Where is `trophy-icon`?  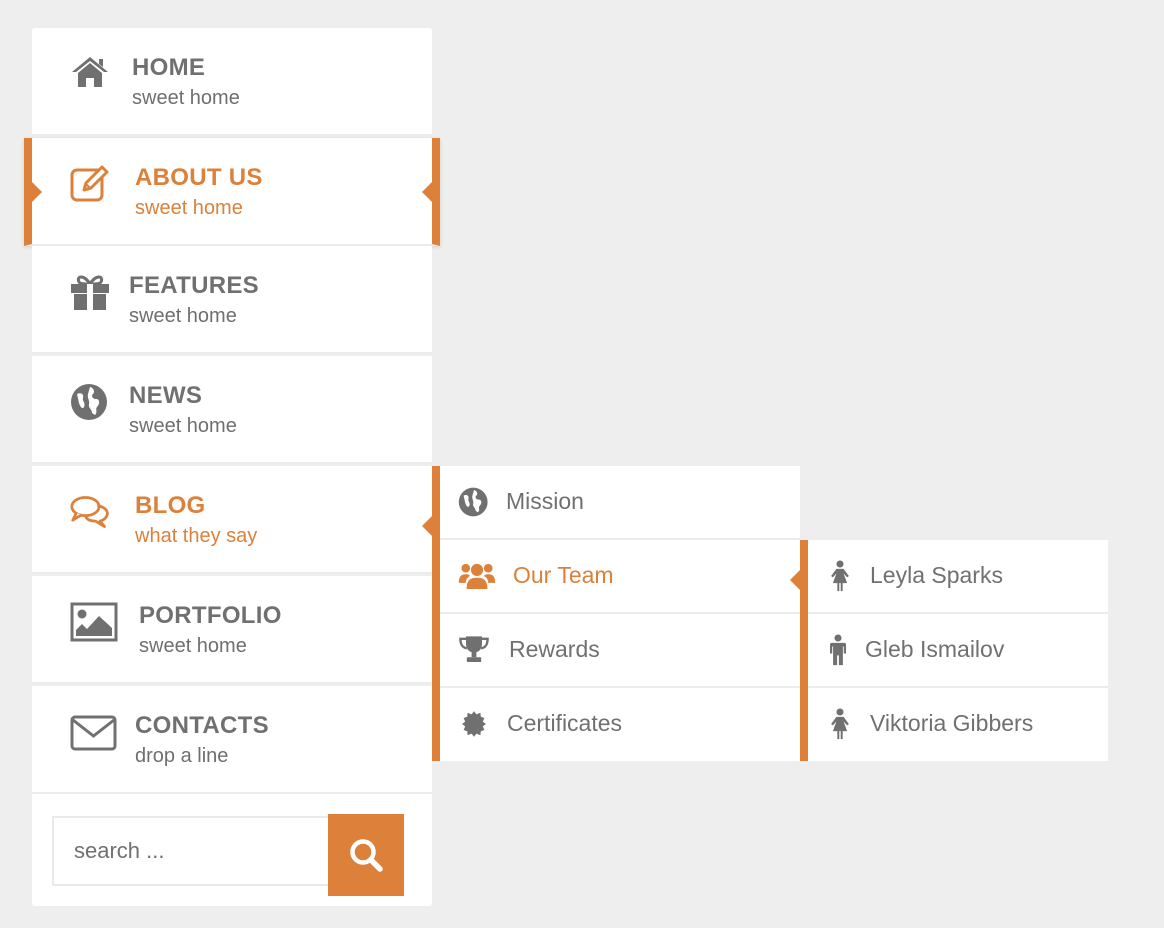
trophy-icon is located at coordinates (474, 649).